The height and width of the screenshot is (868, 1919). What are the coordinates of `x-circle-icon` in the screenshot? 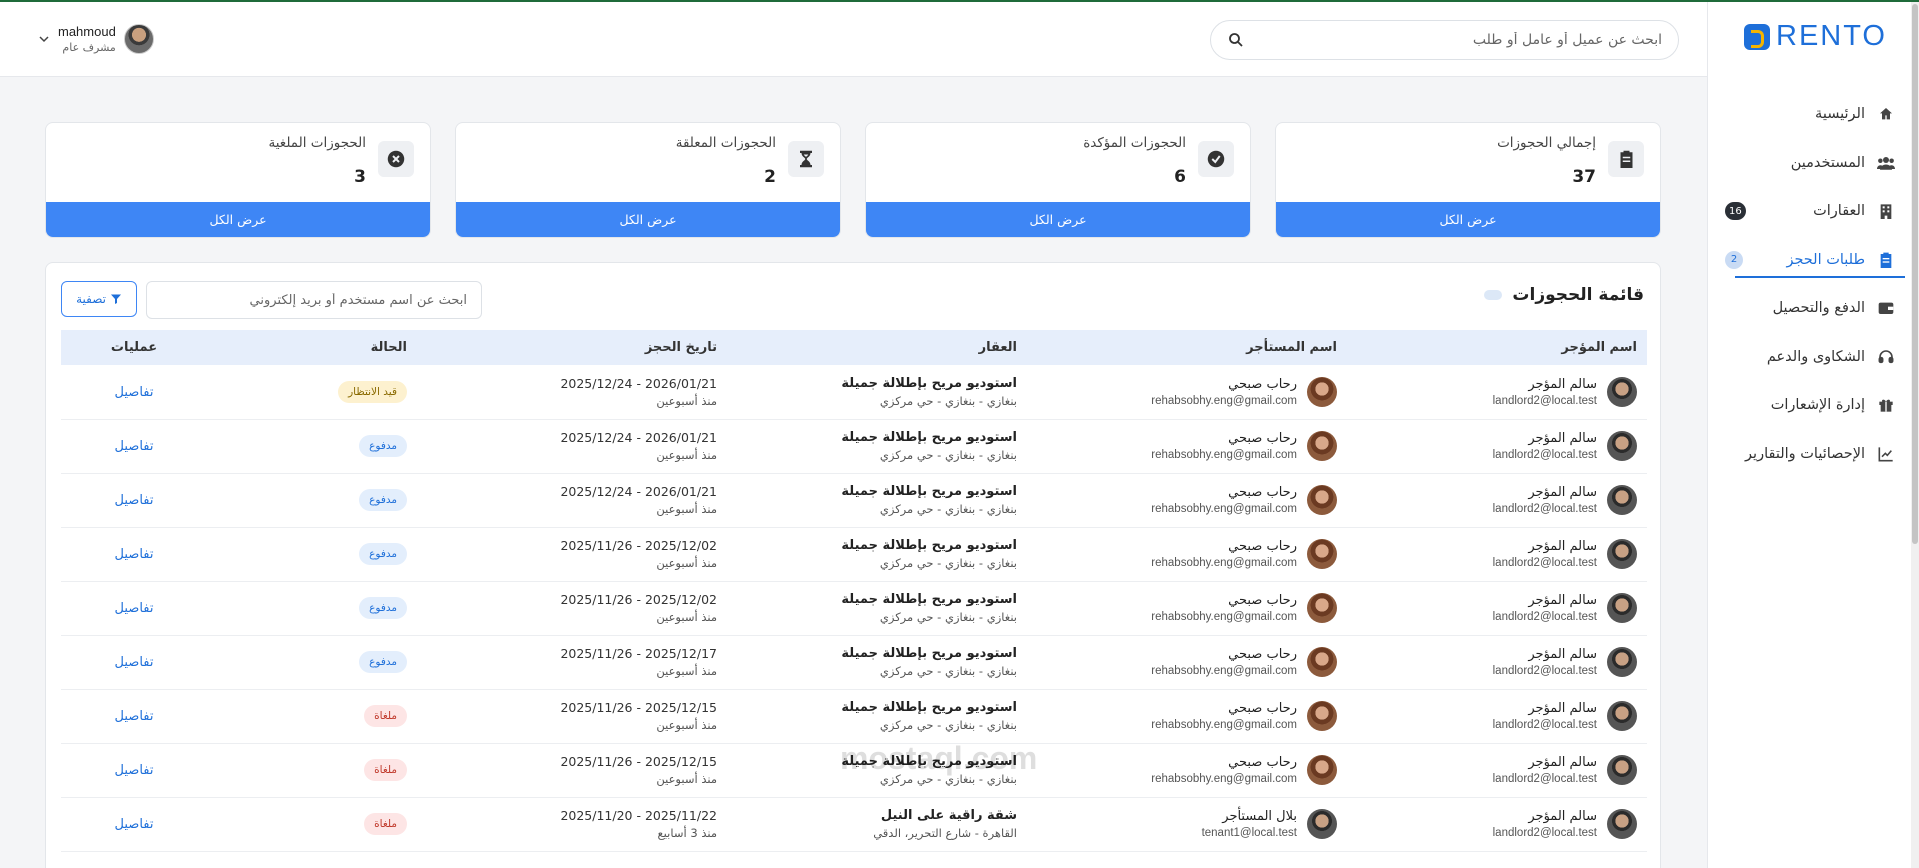 It's located at (396, 159).